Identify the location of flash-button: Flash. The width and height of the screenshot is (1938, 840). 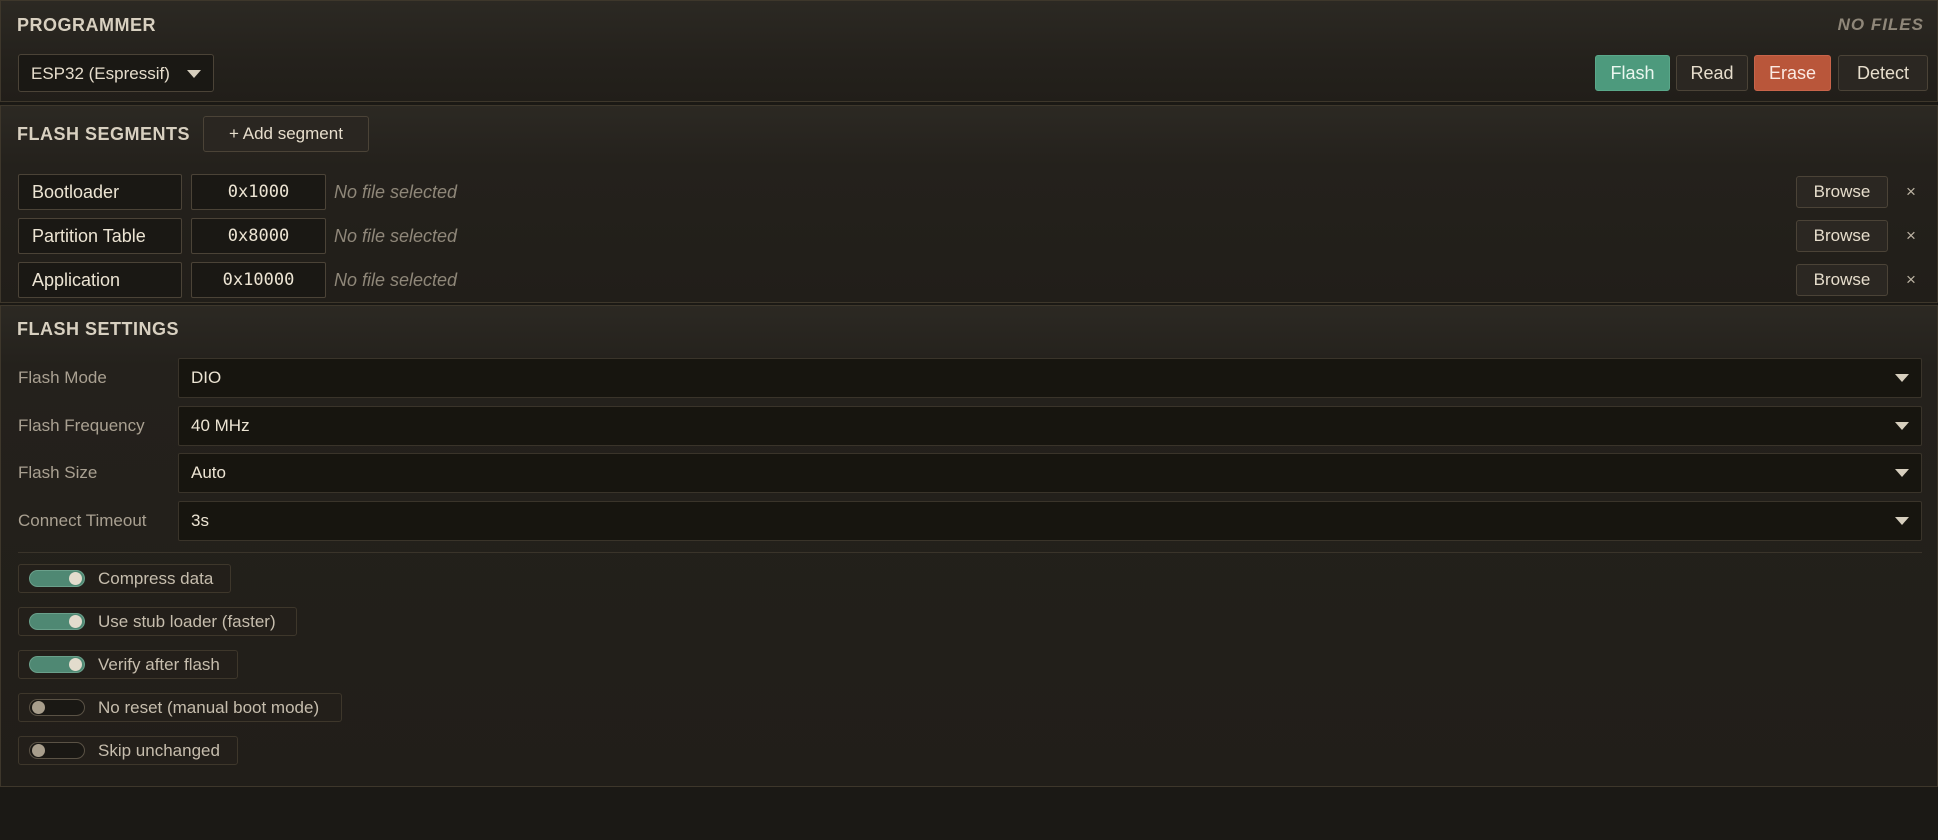
(1632, 73).